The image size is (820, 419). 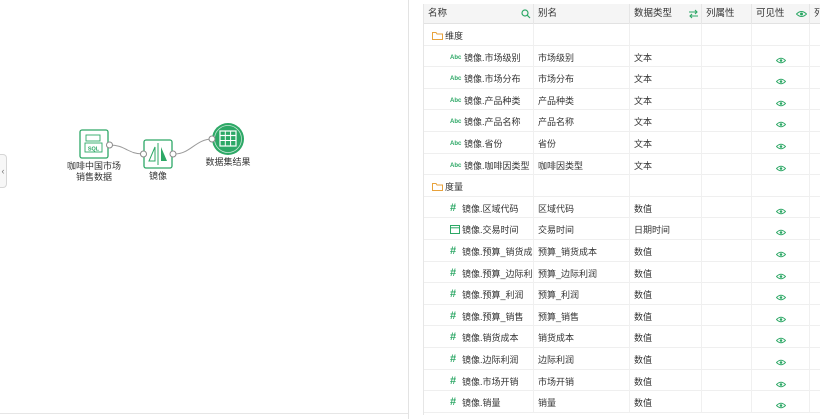 I want to click on table-row: 镜像.交易时间 交易时间 日期时间, so click(x=622, y=229).